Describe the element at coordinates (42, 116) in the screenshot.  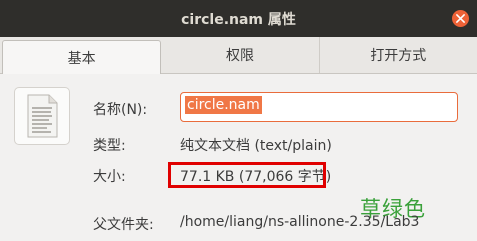
I see `text-file-icon` at that location.